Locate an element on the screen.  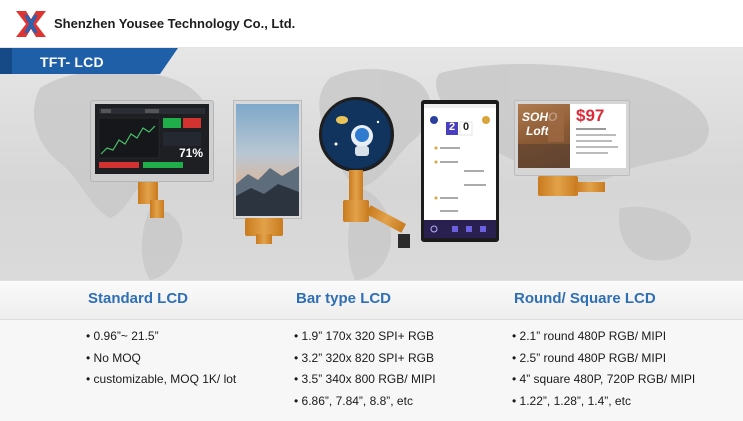
mountain-landscape-graphic is located at coordinates (267, 191).